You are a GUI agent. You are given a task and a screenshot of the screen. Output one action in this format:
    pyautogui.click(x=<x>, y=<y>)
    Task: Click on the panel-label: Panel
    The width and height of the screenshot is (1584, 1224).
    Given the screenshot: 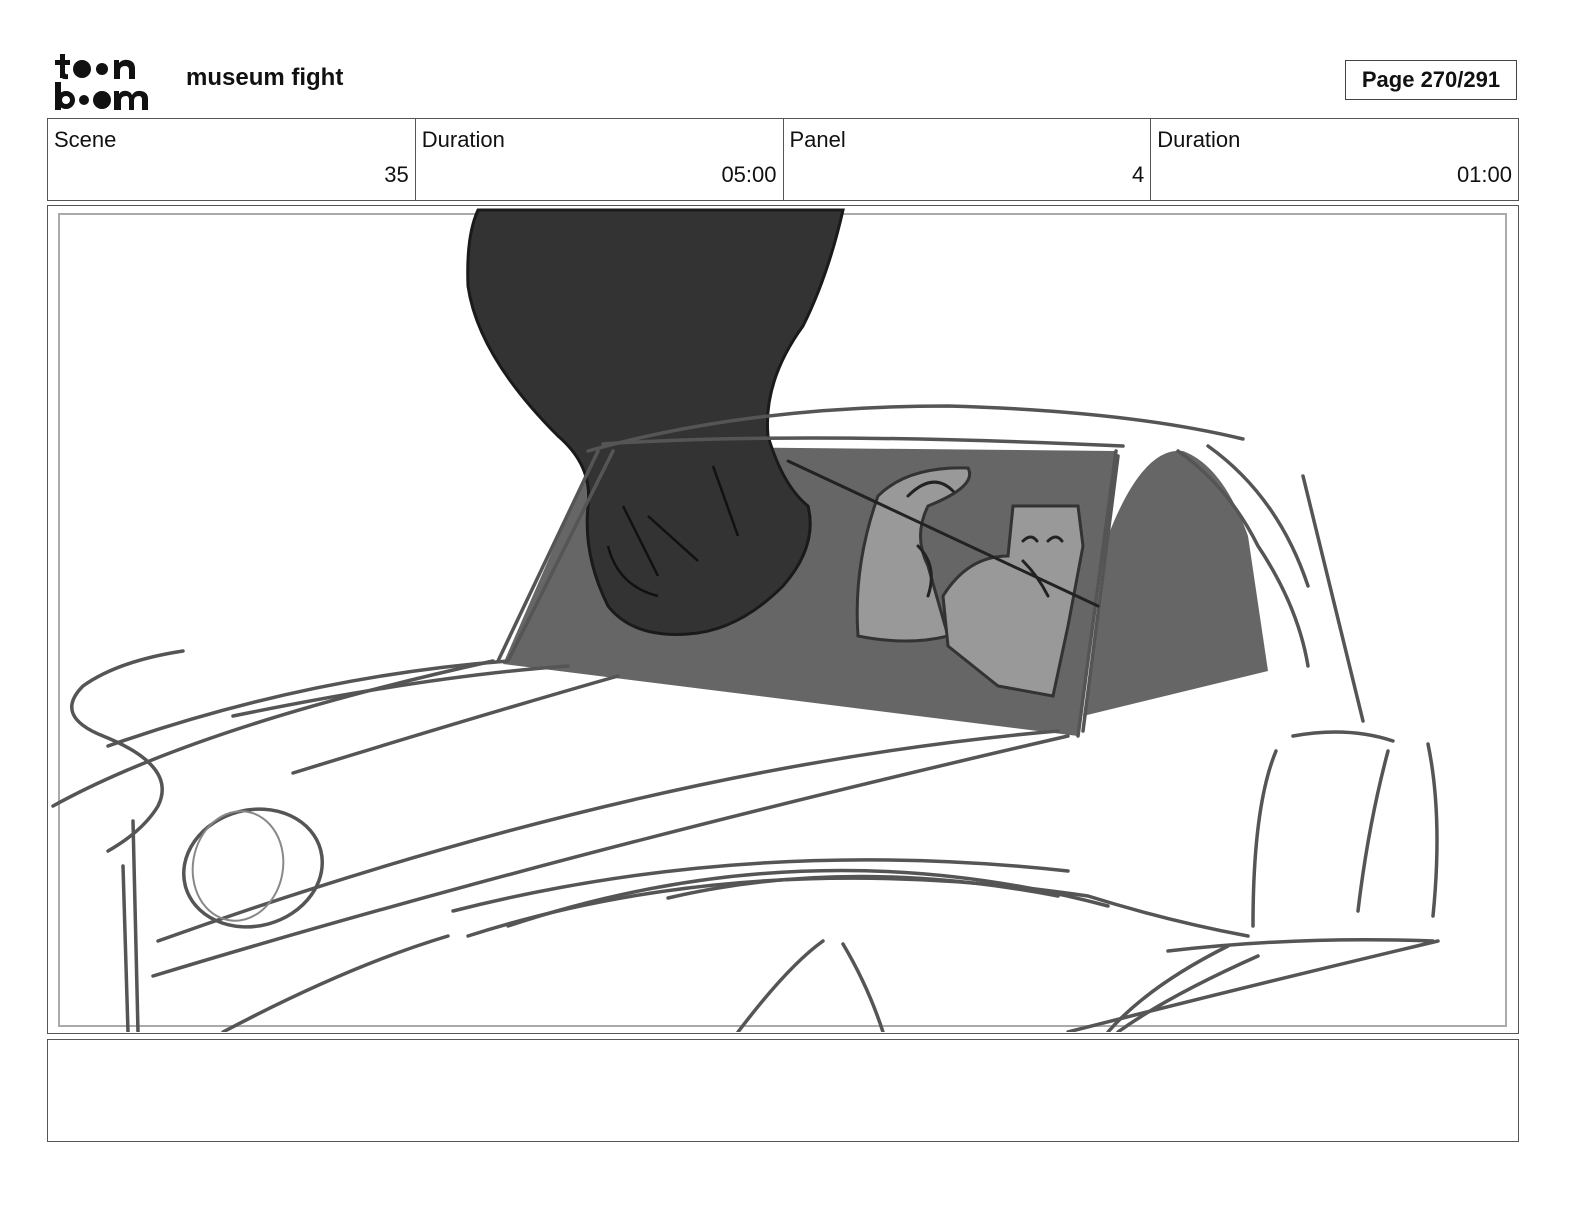 What is the action you would take?
    pyautogui.click(x=817, y=139)
    